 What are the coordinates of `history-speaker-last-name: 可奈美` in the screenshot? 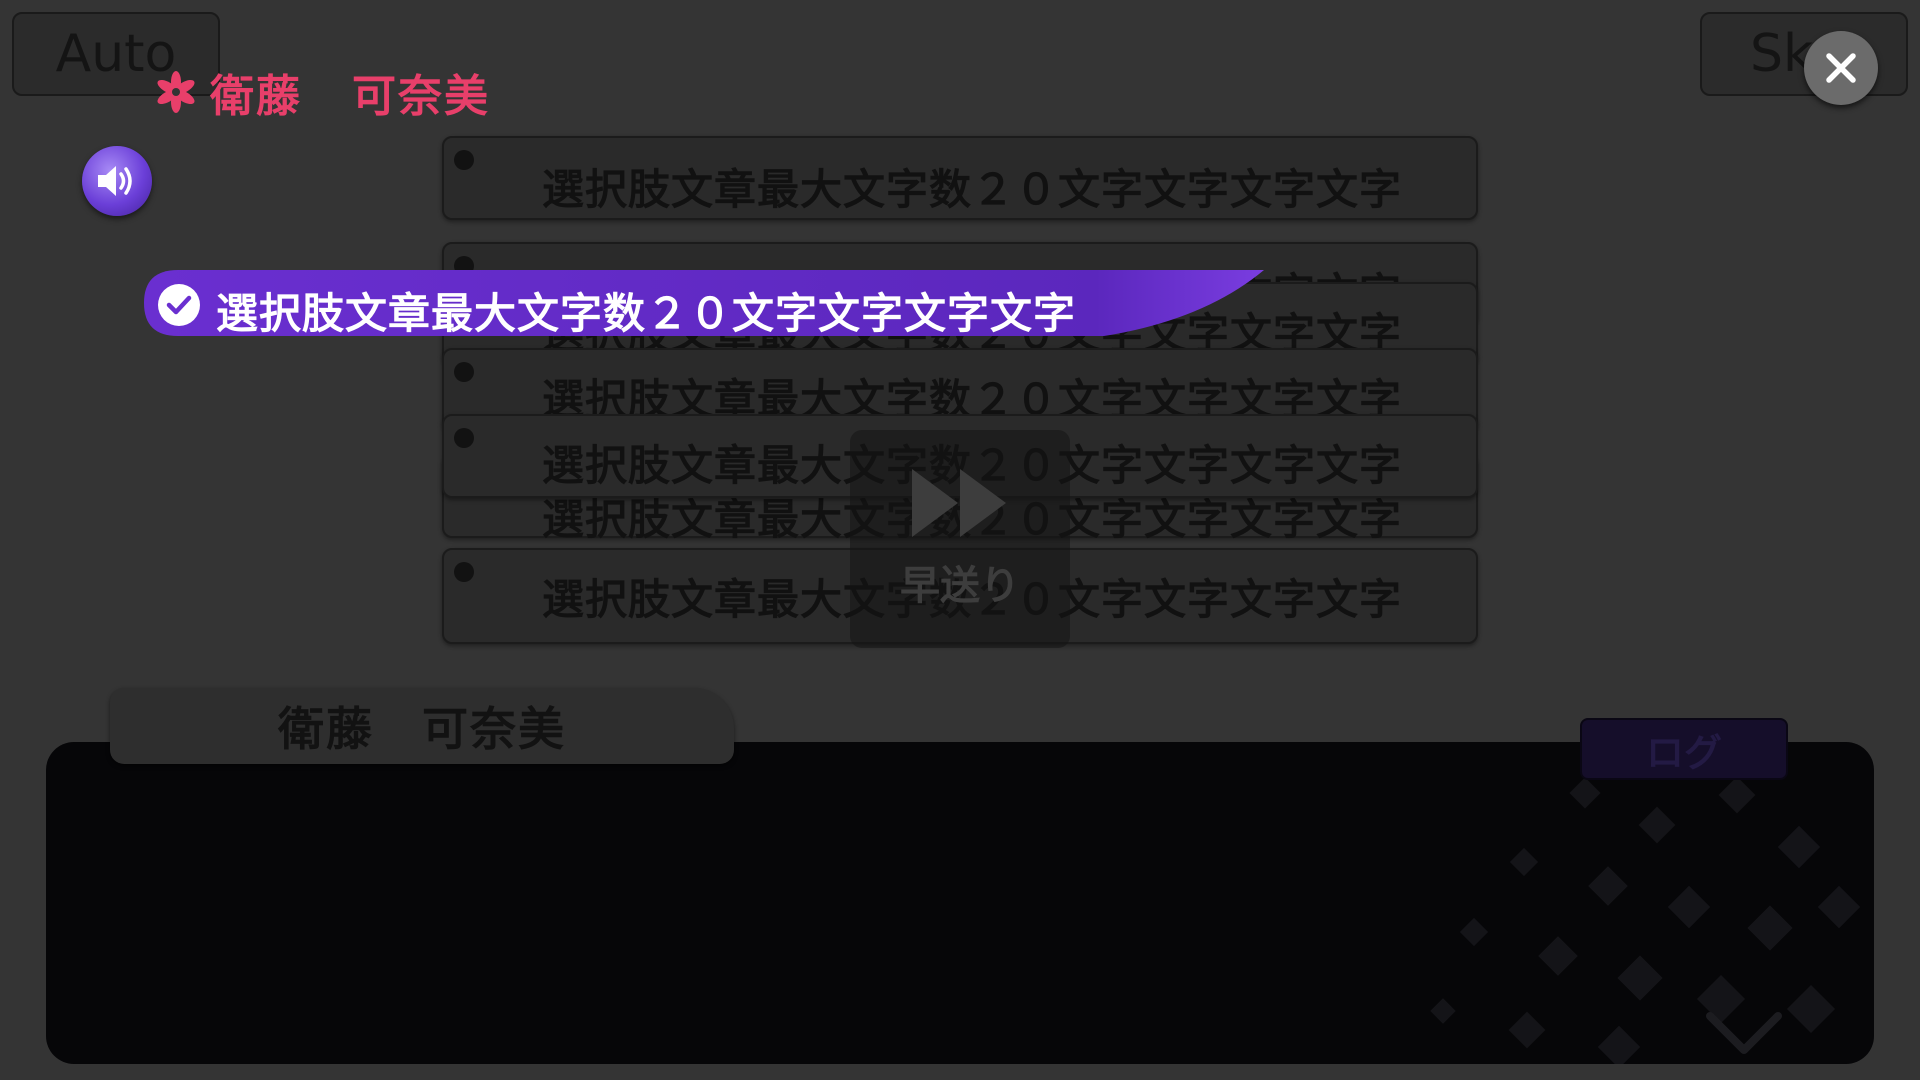 It's located at (421, 96).